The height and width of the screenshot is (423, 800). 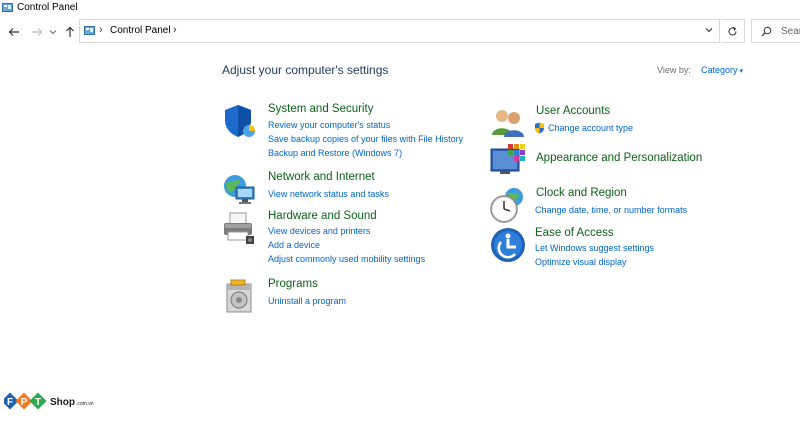 I want to click on uac-shield-icon, so click(x=539, y=128).